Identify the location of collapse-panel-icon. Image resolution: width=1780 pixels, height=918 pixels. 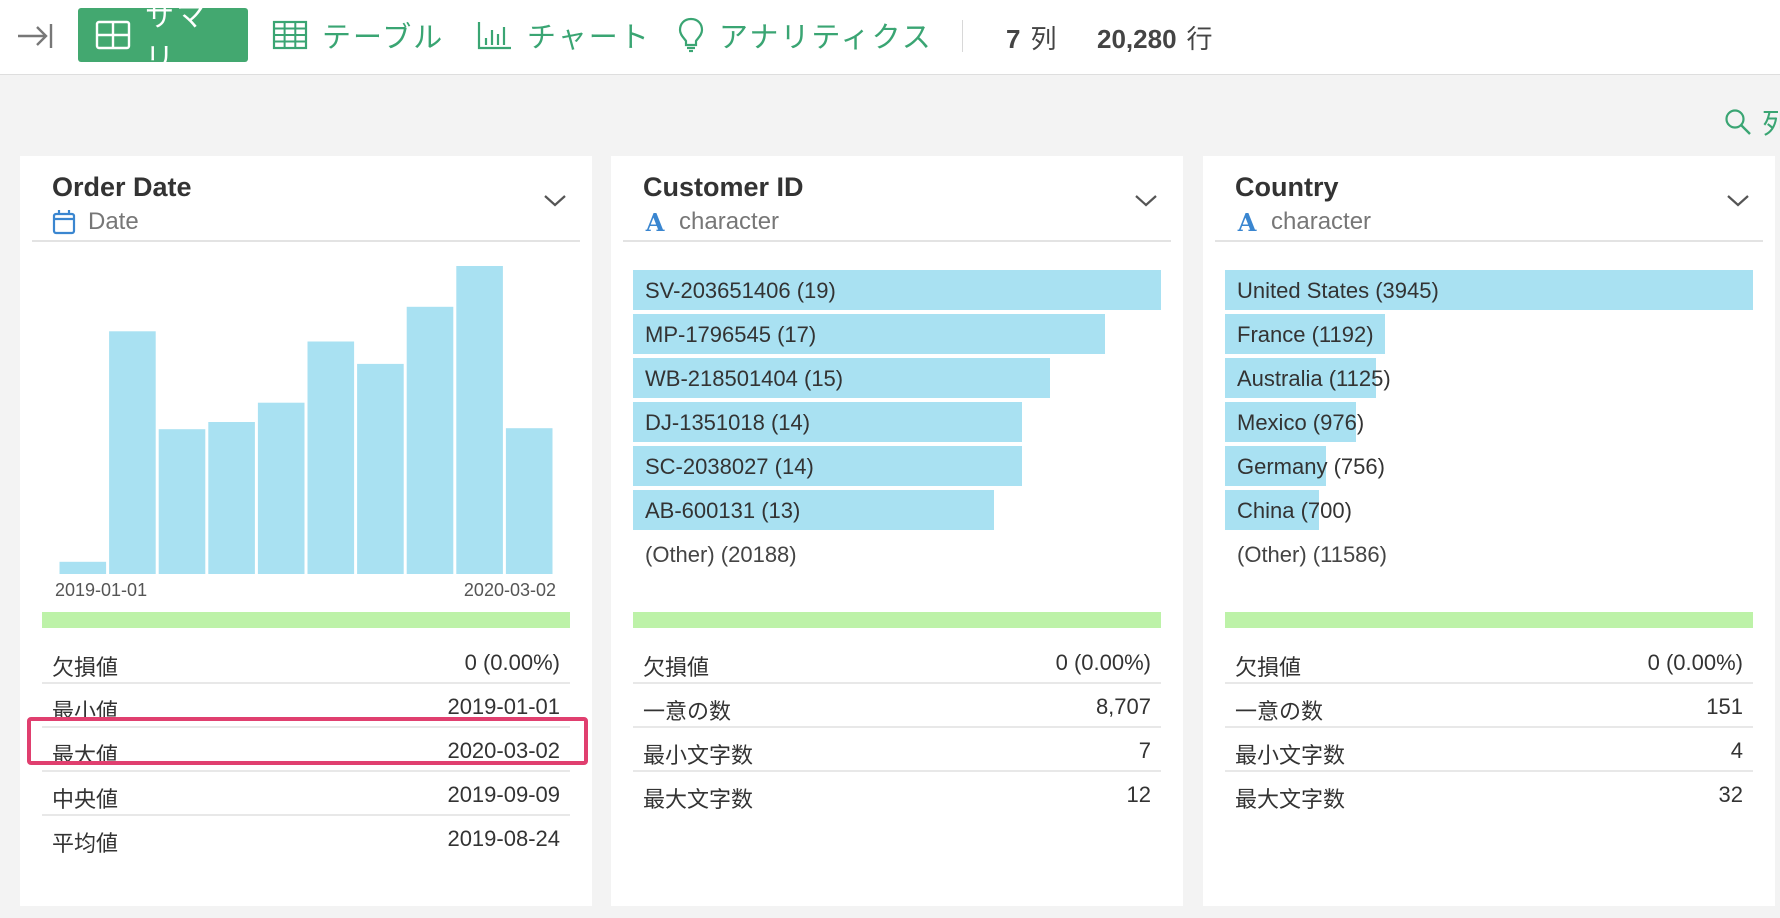
(35, 36).